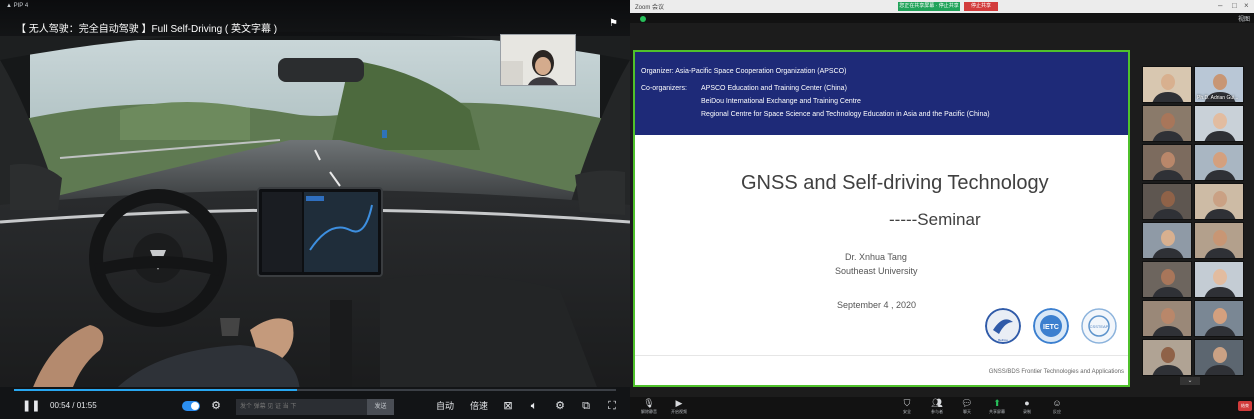  I want to click on csssteap-logo: CSSTEAP, so click(1099, 326).